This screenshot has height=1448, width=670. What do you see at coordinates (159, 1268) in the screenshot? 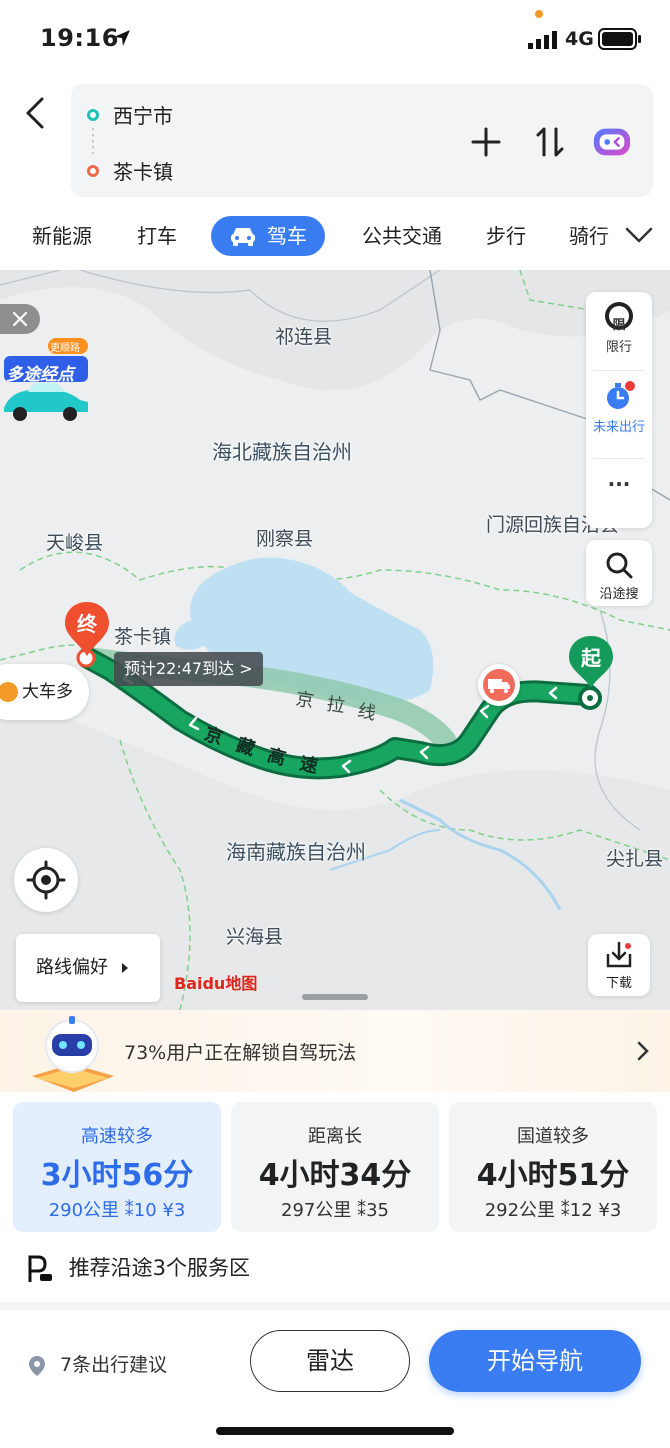
I see `service-area-text: 推荐沿途3个服务区` at bounding box center [159, 1268].